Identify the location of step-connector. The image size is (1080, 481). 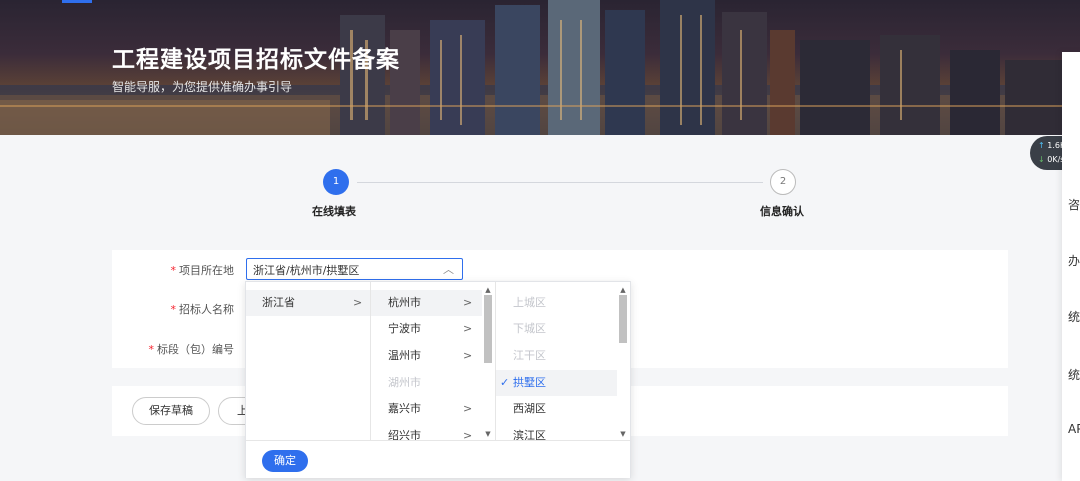
(560, 182).